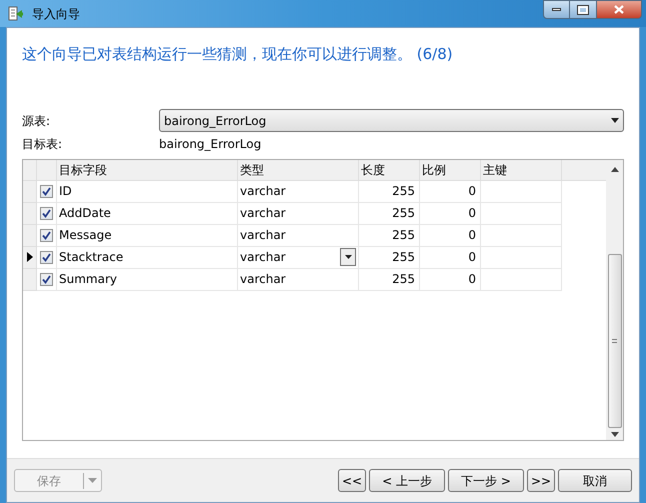  What do you see at coordinates (615, 341) in the screenshot?
I see `scroll-thumb` at bounding box center [615, 341].